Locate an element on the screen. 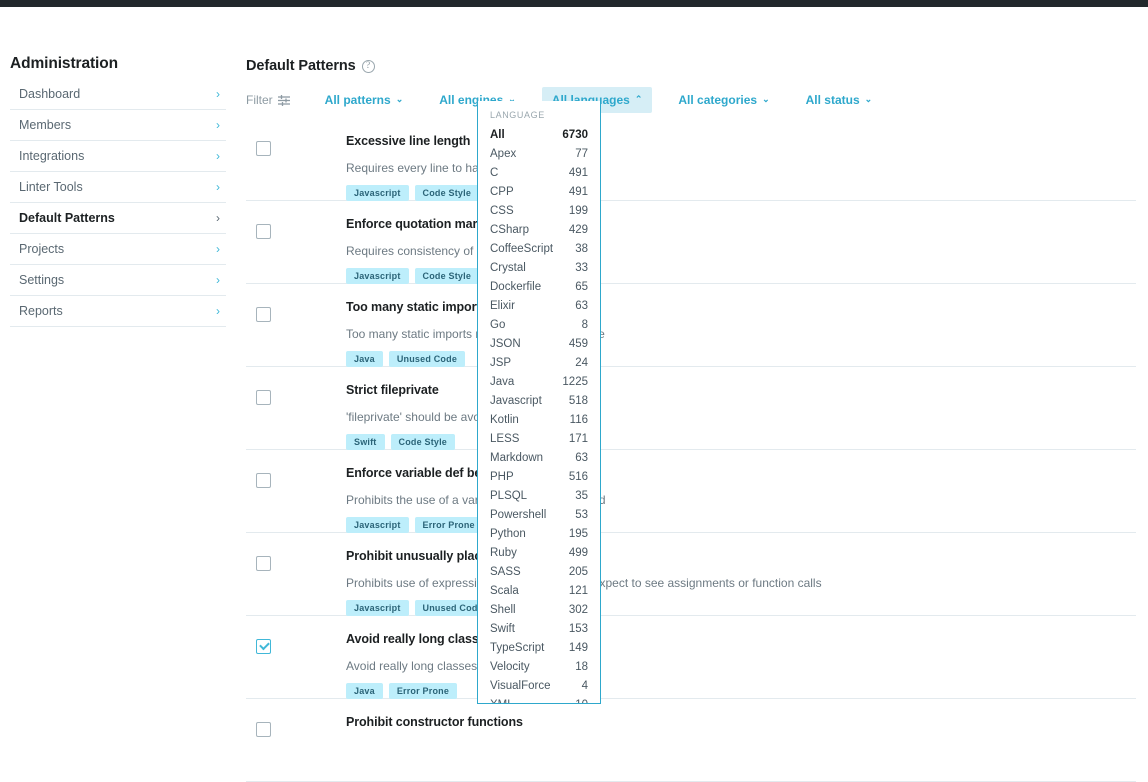 This screenshot has width=1148, height=782. pattern-title: Excessive line length is located at coordinates (736, 141).